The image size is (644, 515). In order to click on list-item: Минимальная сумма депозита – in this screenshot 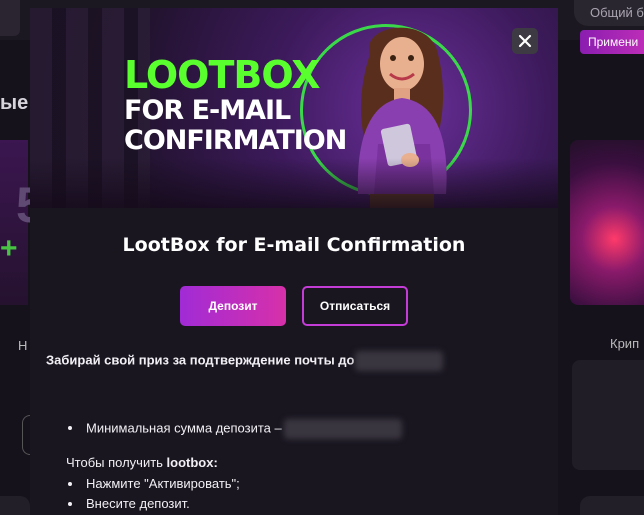, I will do `click(235, 429)`.